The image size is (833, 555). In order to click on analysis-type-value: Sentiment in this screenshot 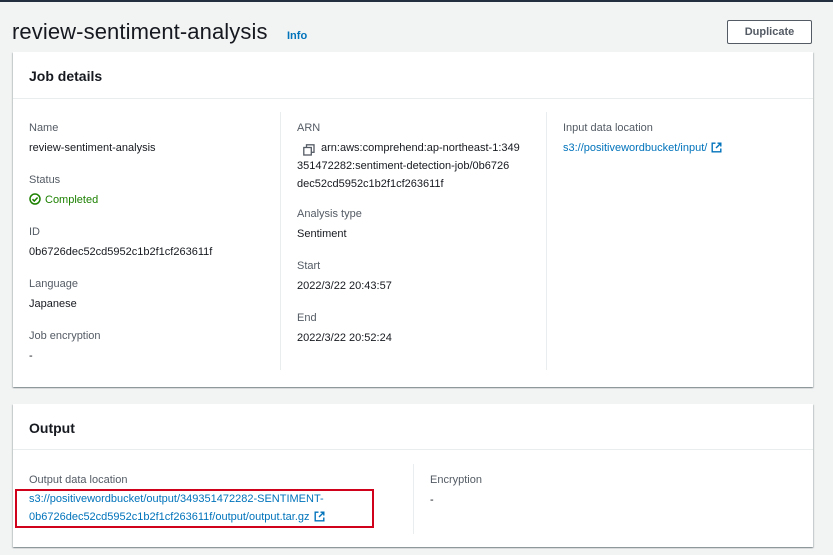, I will do `click(322, 234)`.